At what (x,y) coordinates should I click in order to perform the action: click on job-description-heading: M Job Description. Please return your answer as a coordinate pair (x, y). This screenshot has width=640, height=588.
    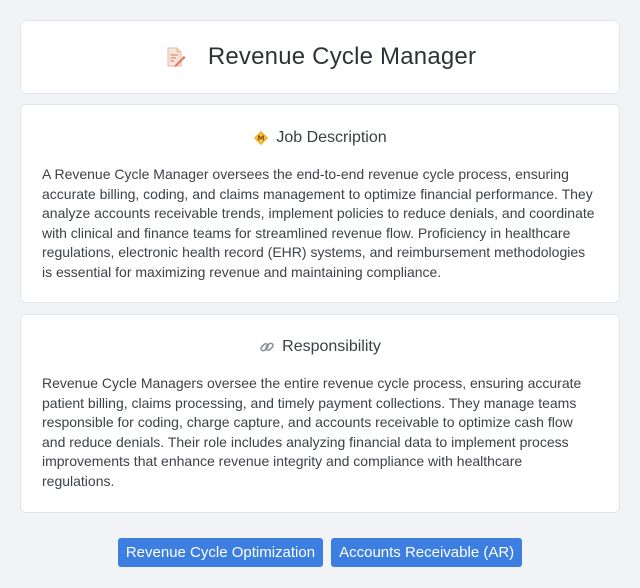
    Looking at the image, I should click on (320, 126).